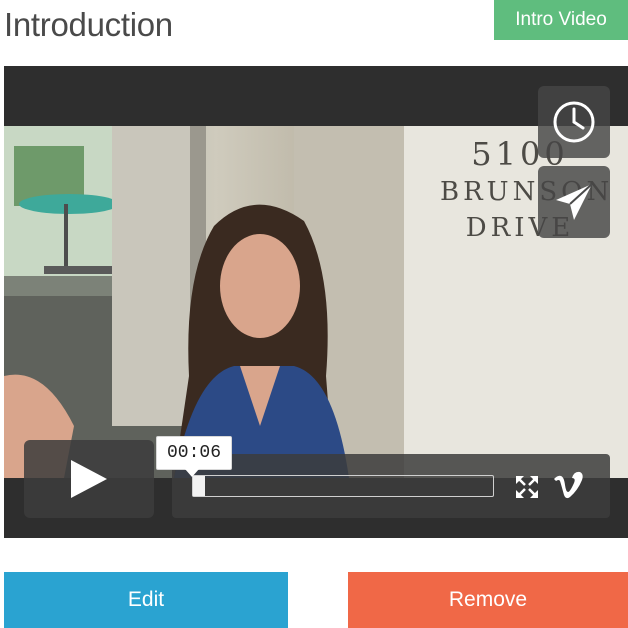 This screenshot has width=628, height=628. Describe the element at coordinates (88, 24) in the screenshot. I see `page-title: Introduction` at that location.